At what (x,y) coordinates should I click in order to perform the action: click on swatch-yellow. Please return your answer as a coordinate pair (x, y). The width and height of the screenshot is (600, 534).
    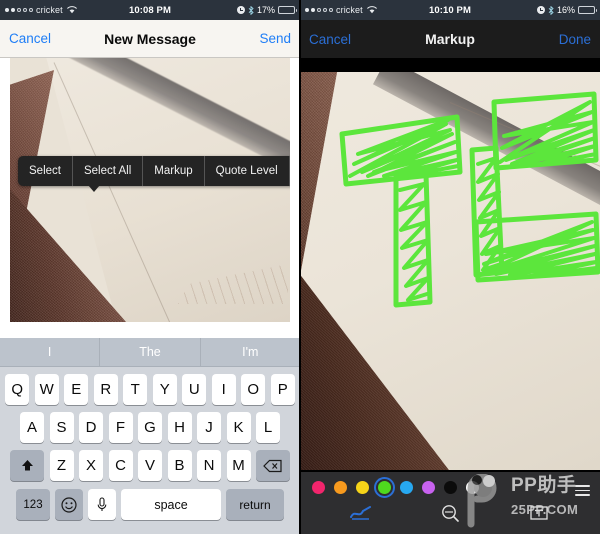
    Looking at the image, I should click on (362, 487).